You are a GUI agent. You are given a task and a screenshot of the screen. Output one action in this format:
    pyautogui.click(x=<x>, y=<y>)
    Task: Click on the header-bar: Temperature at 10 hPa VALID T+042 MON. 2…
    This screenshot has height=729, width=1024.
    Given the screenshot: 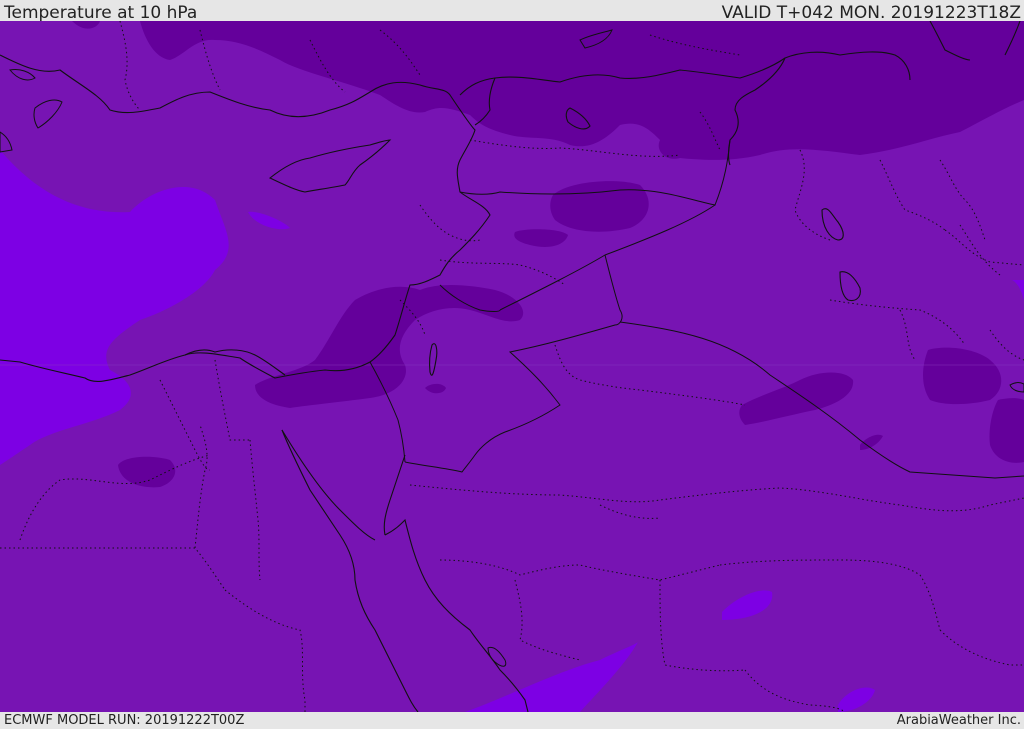 What is the action you would take?
    pyautogui.click(x=512, y=11)
    